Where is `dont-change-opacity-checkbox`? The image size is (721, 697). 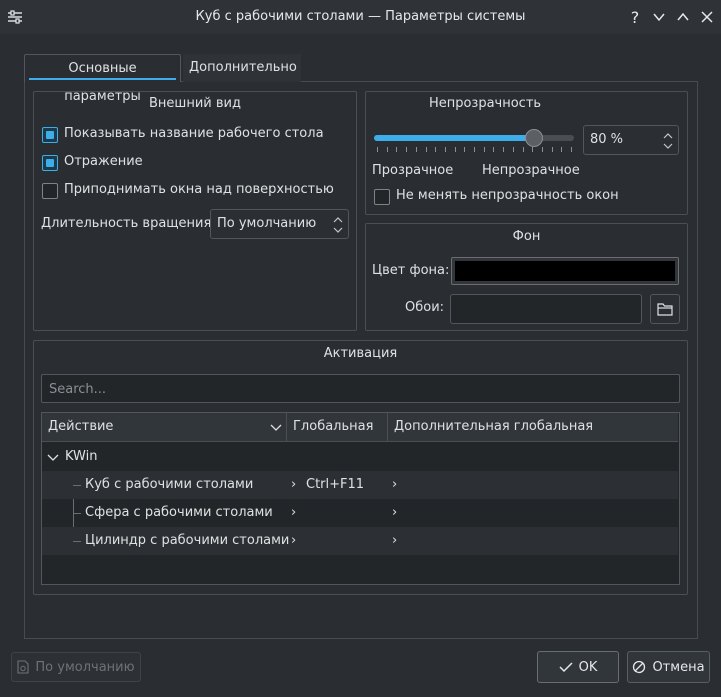 dont-change-opacity-checkbox is located at coordinates (382, 197).